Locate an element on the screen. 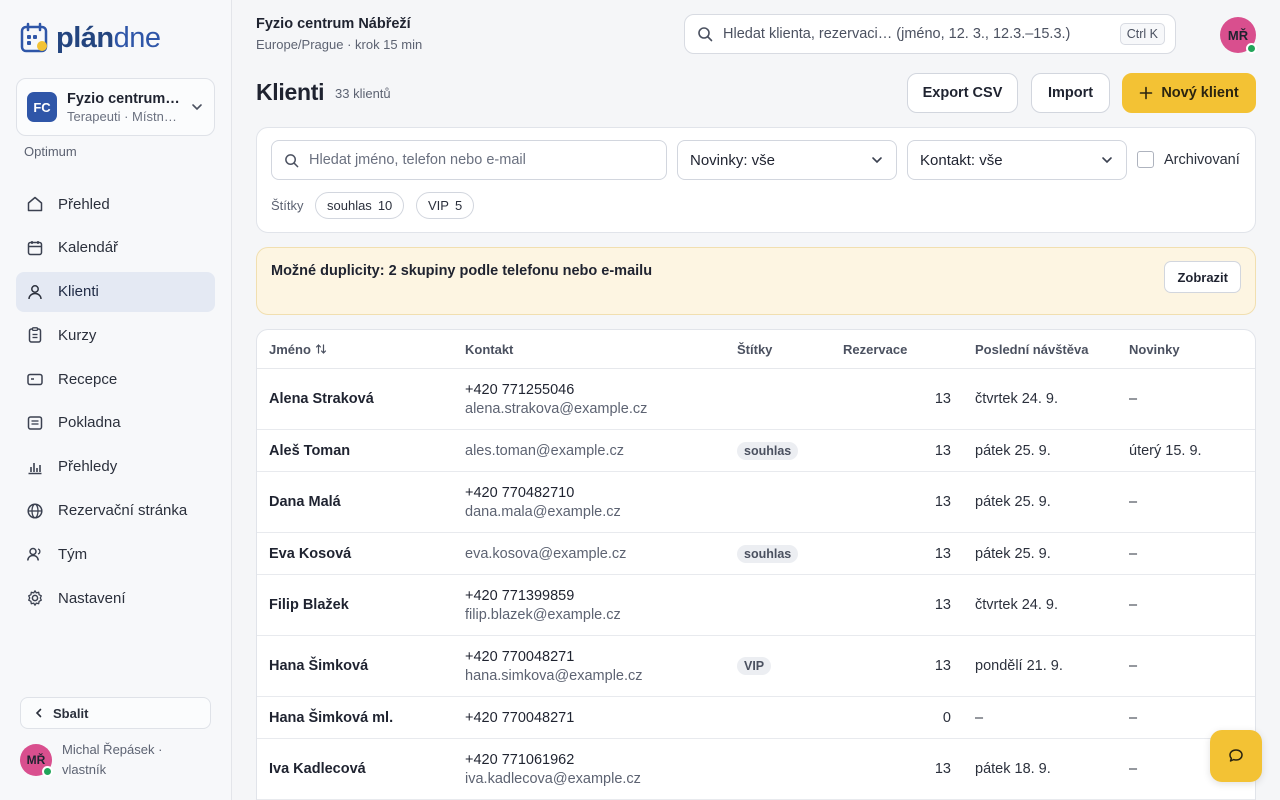  contact-phone: +420 771399859 is located at coordinates (520, 595).